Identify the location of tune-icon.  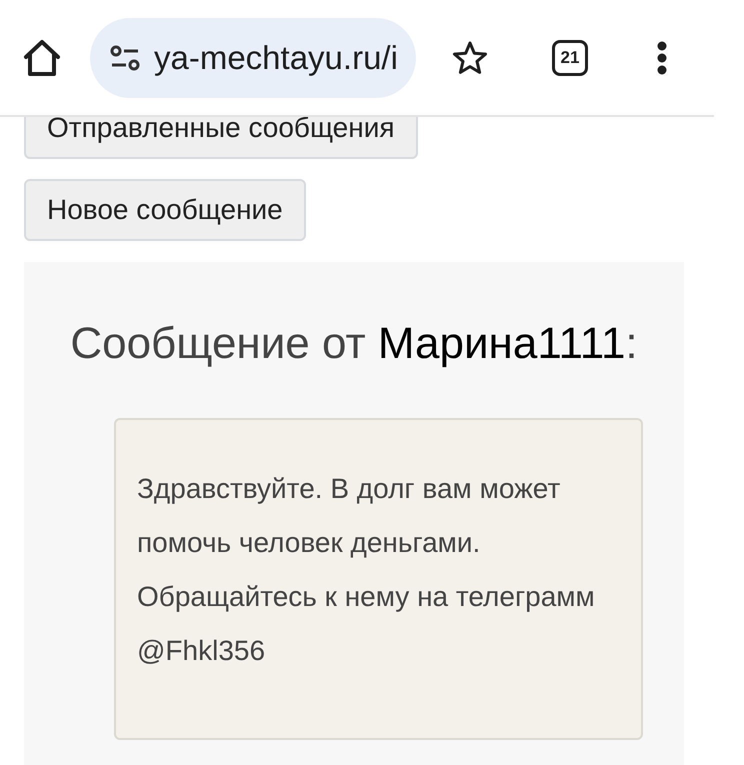
(125, 57).